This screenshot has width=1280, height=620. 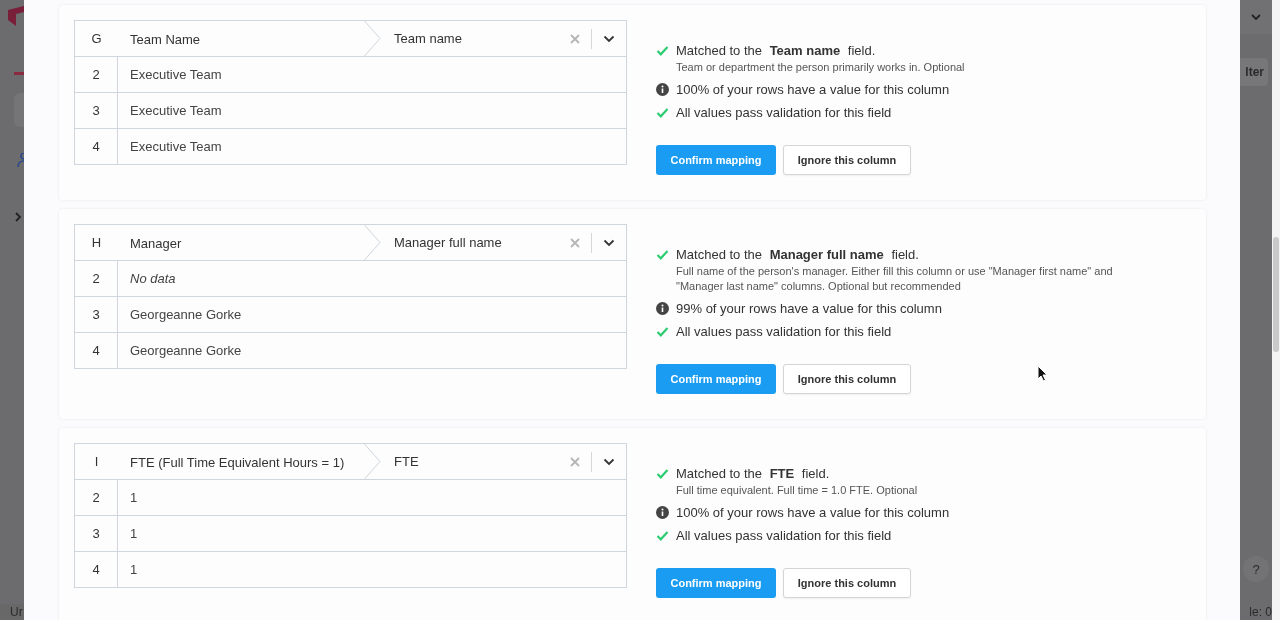 What do you see at coordinates (165, 39) in the screenshot?
I see `source-column-header: Team Name` at bounding box center [165, 39].